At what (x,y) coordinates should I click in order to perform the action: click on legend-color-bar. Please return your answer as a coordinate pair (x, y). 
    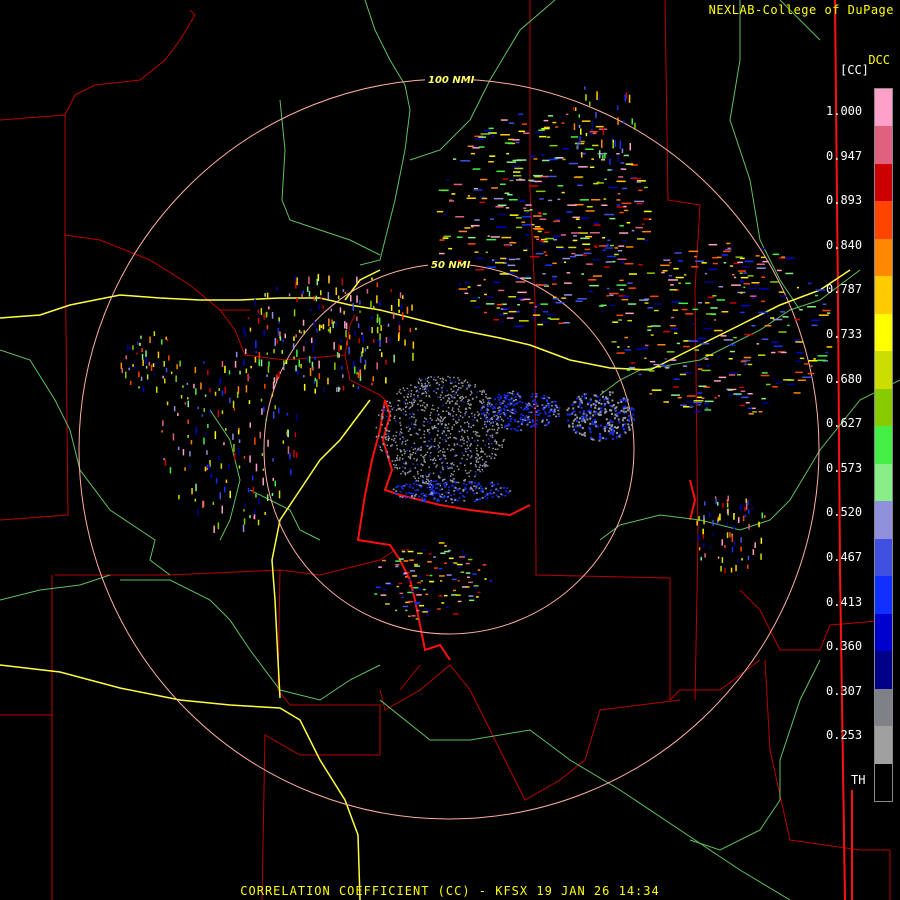
    Looking at the image, I should click on (883, 445).